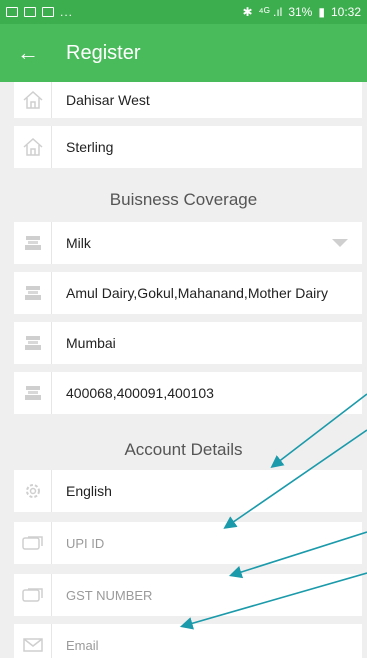 The height and width of the screenshot is (658, 367). What do you see at coordinates (30, 12) in the screenshot?
I see `image-notification-icon` at bounding box center [30, 12].